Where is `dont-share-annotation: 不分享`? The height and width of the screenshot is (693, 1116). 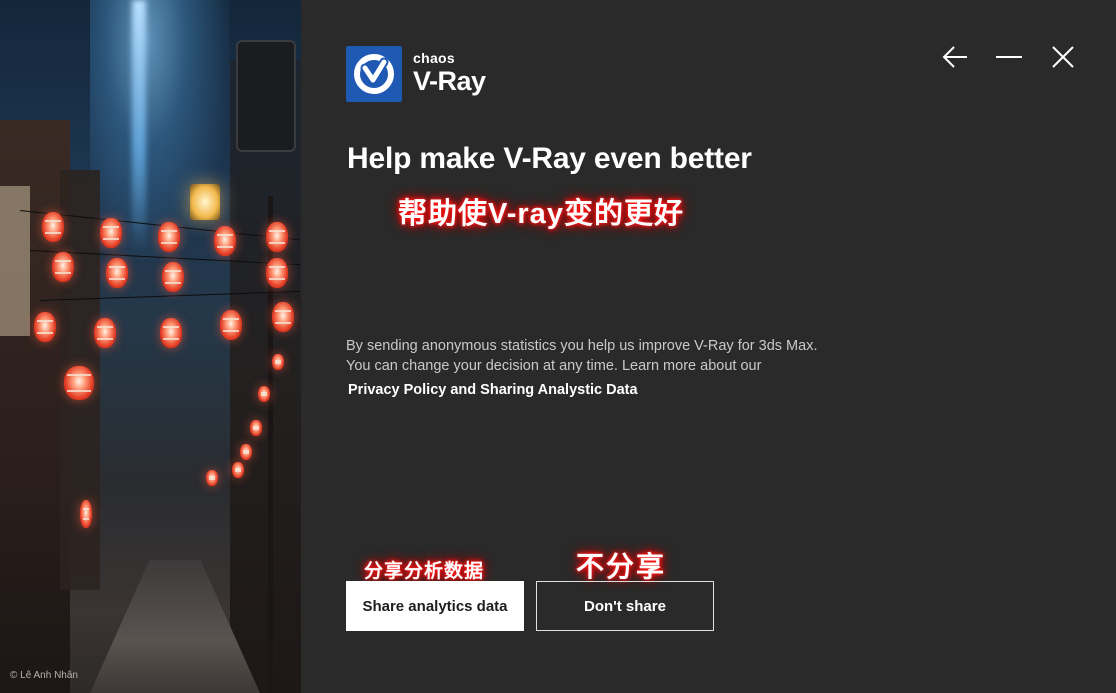
dont-share-annotation: 不分享 is located at coordinates (621, 566).